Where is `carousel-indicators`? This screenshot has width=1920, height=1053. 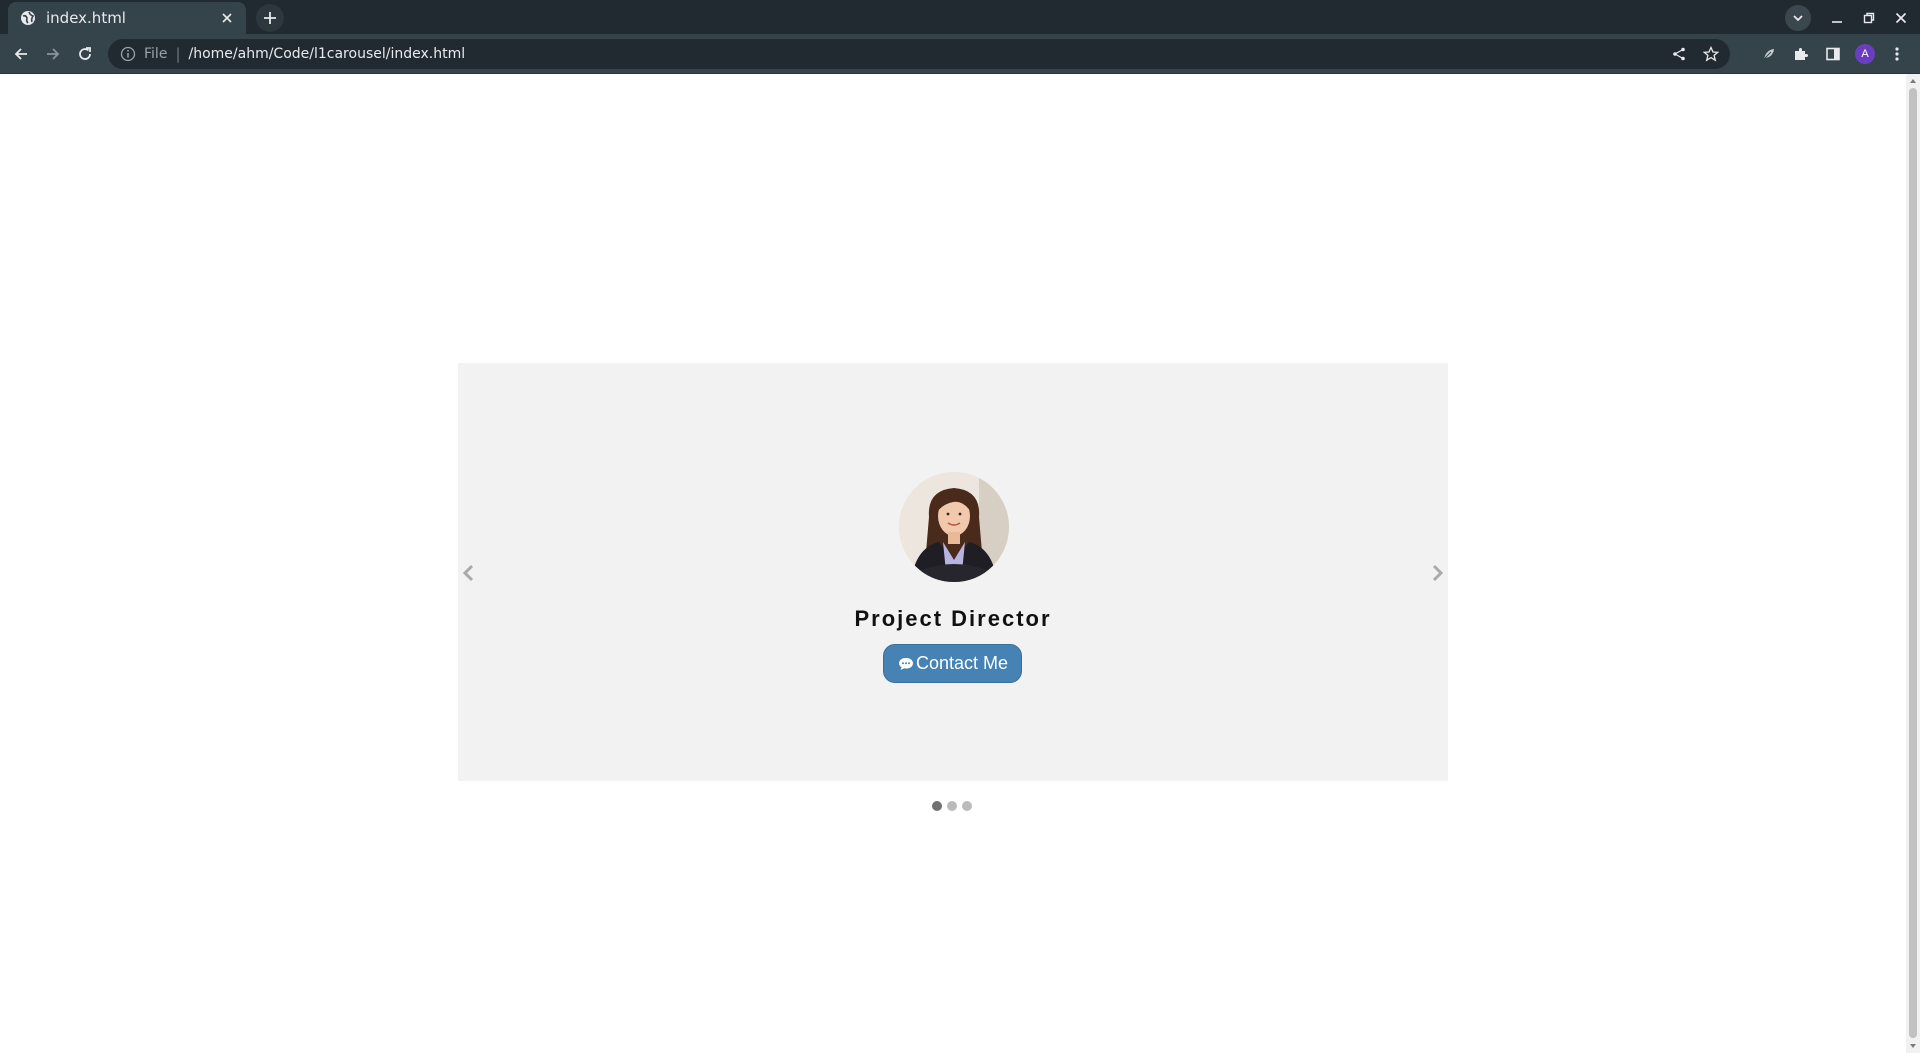
carousel-indicators is located at coordinates (952, 806).